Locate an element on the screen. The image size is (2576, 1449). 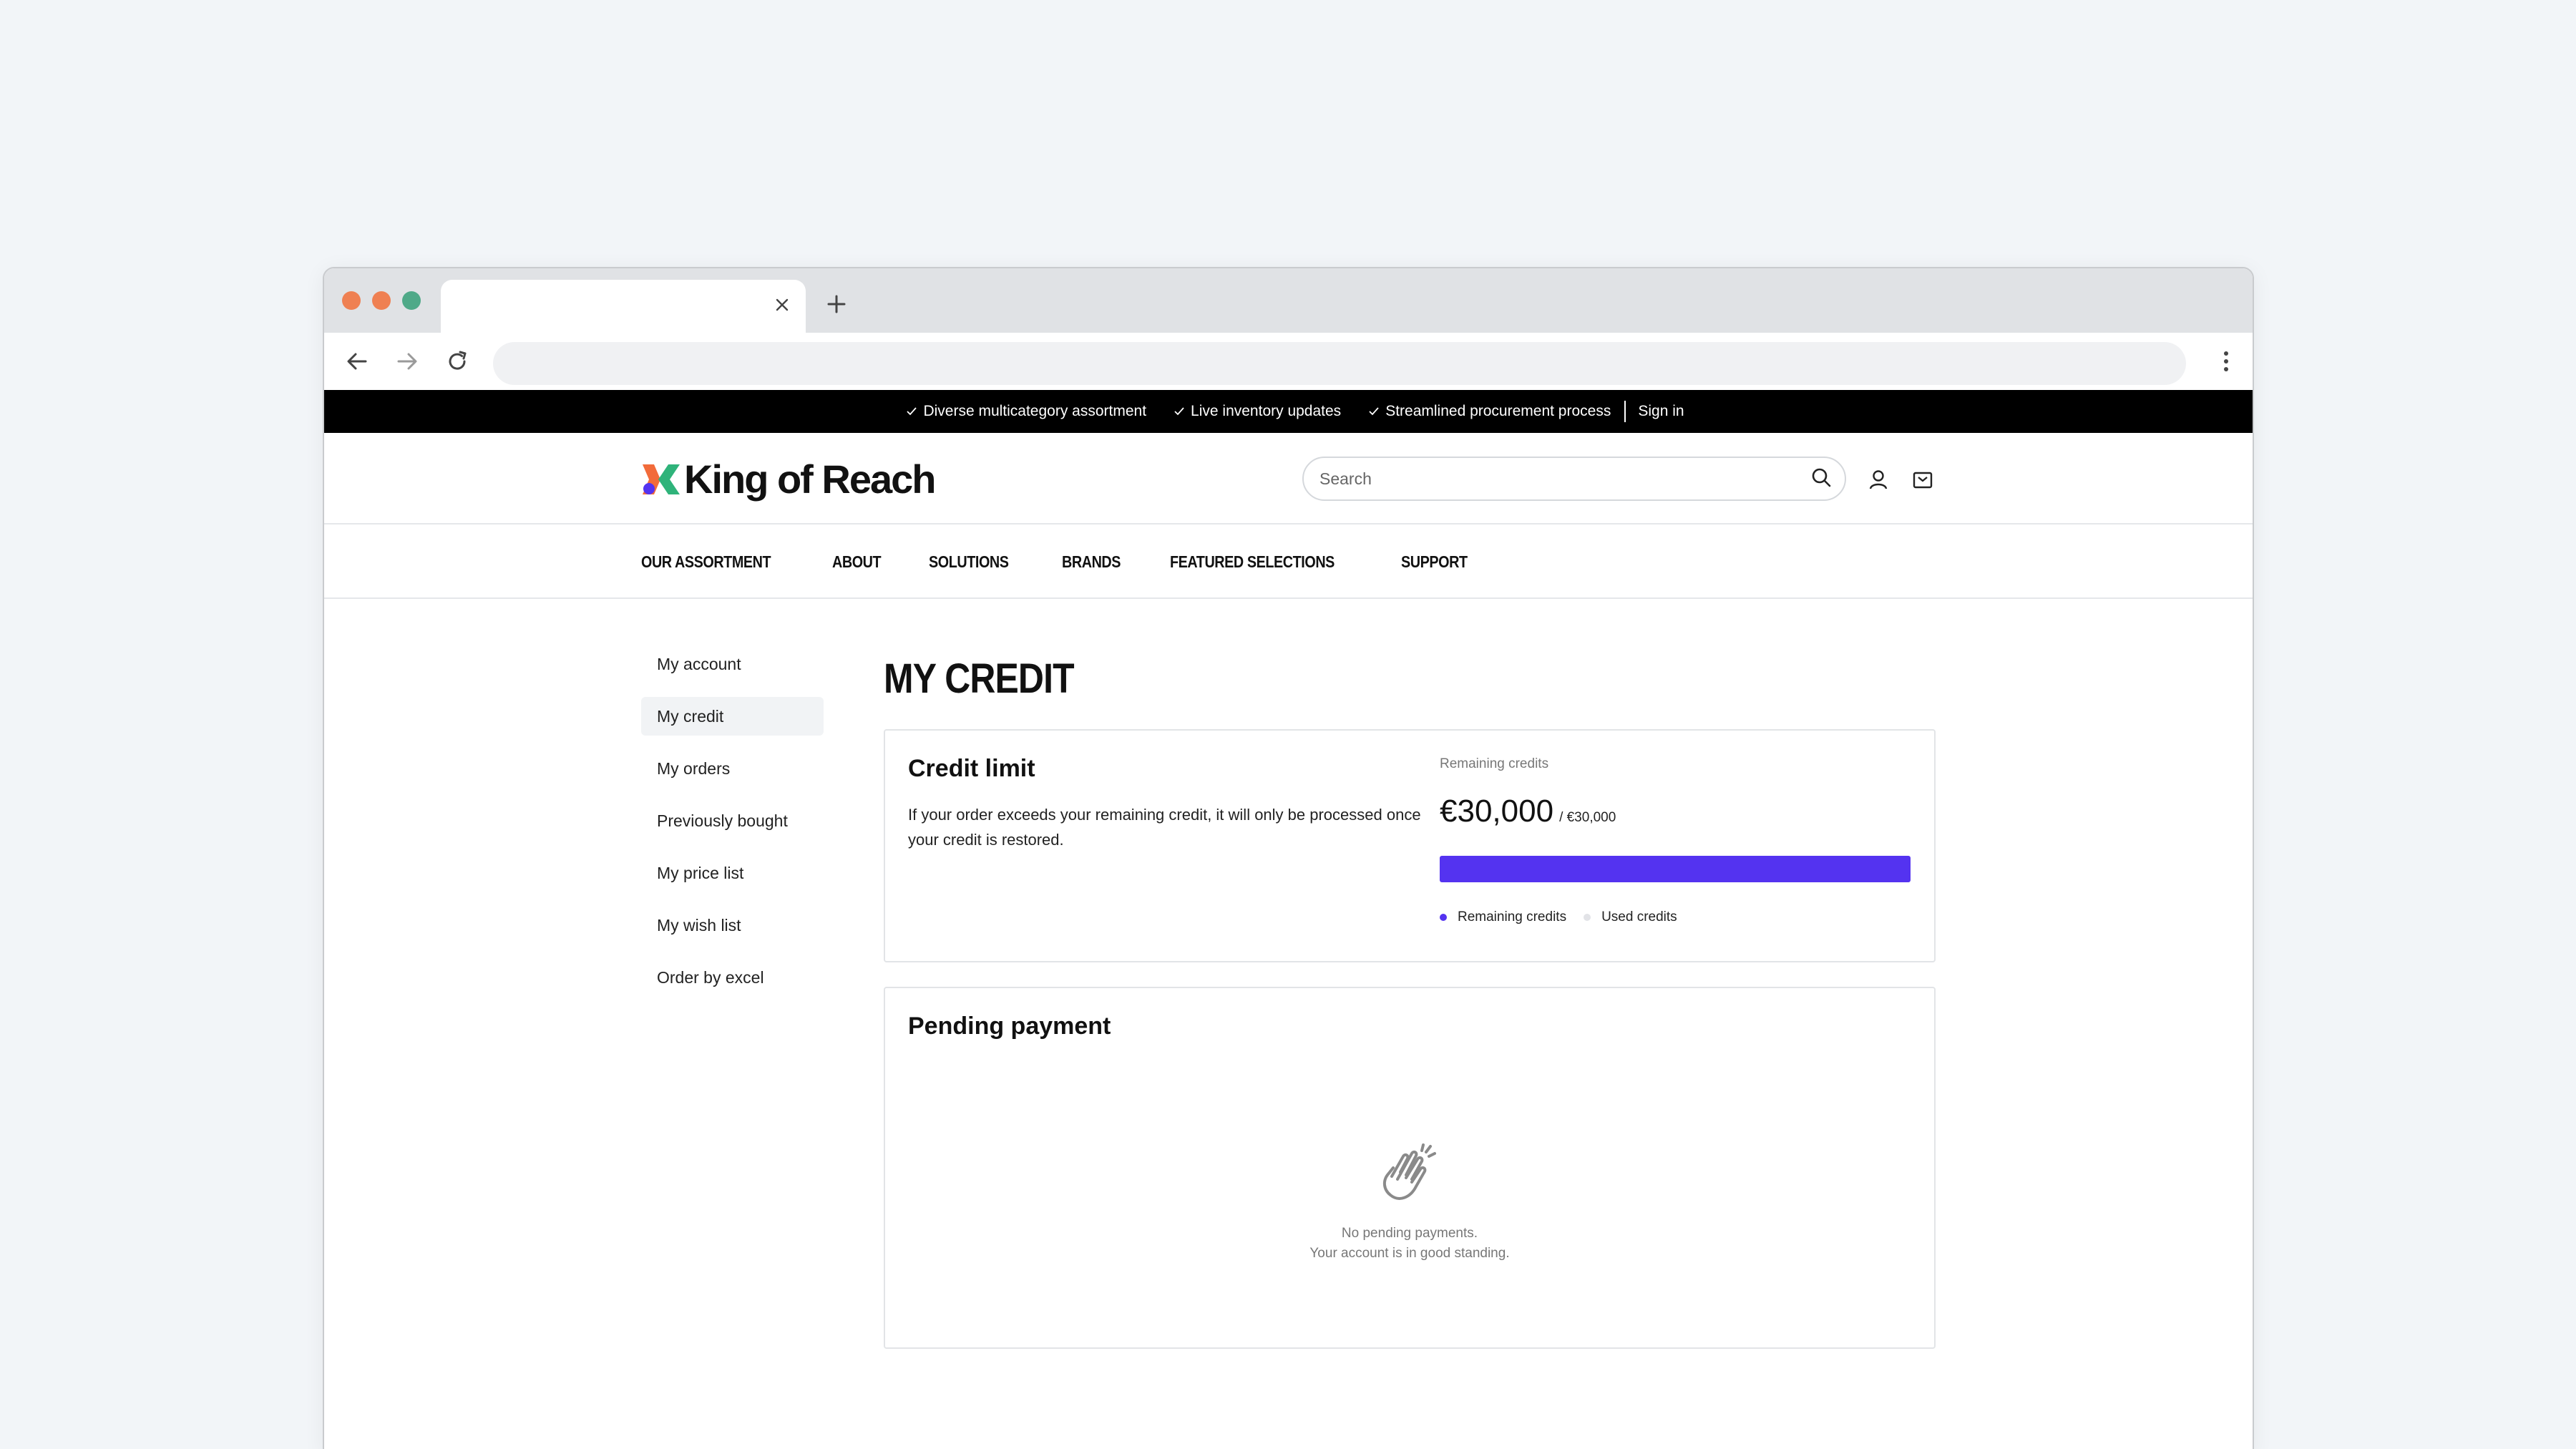
brand-name: King of Reach is located at coordinates (810, 479).